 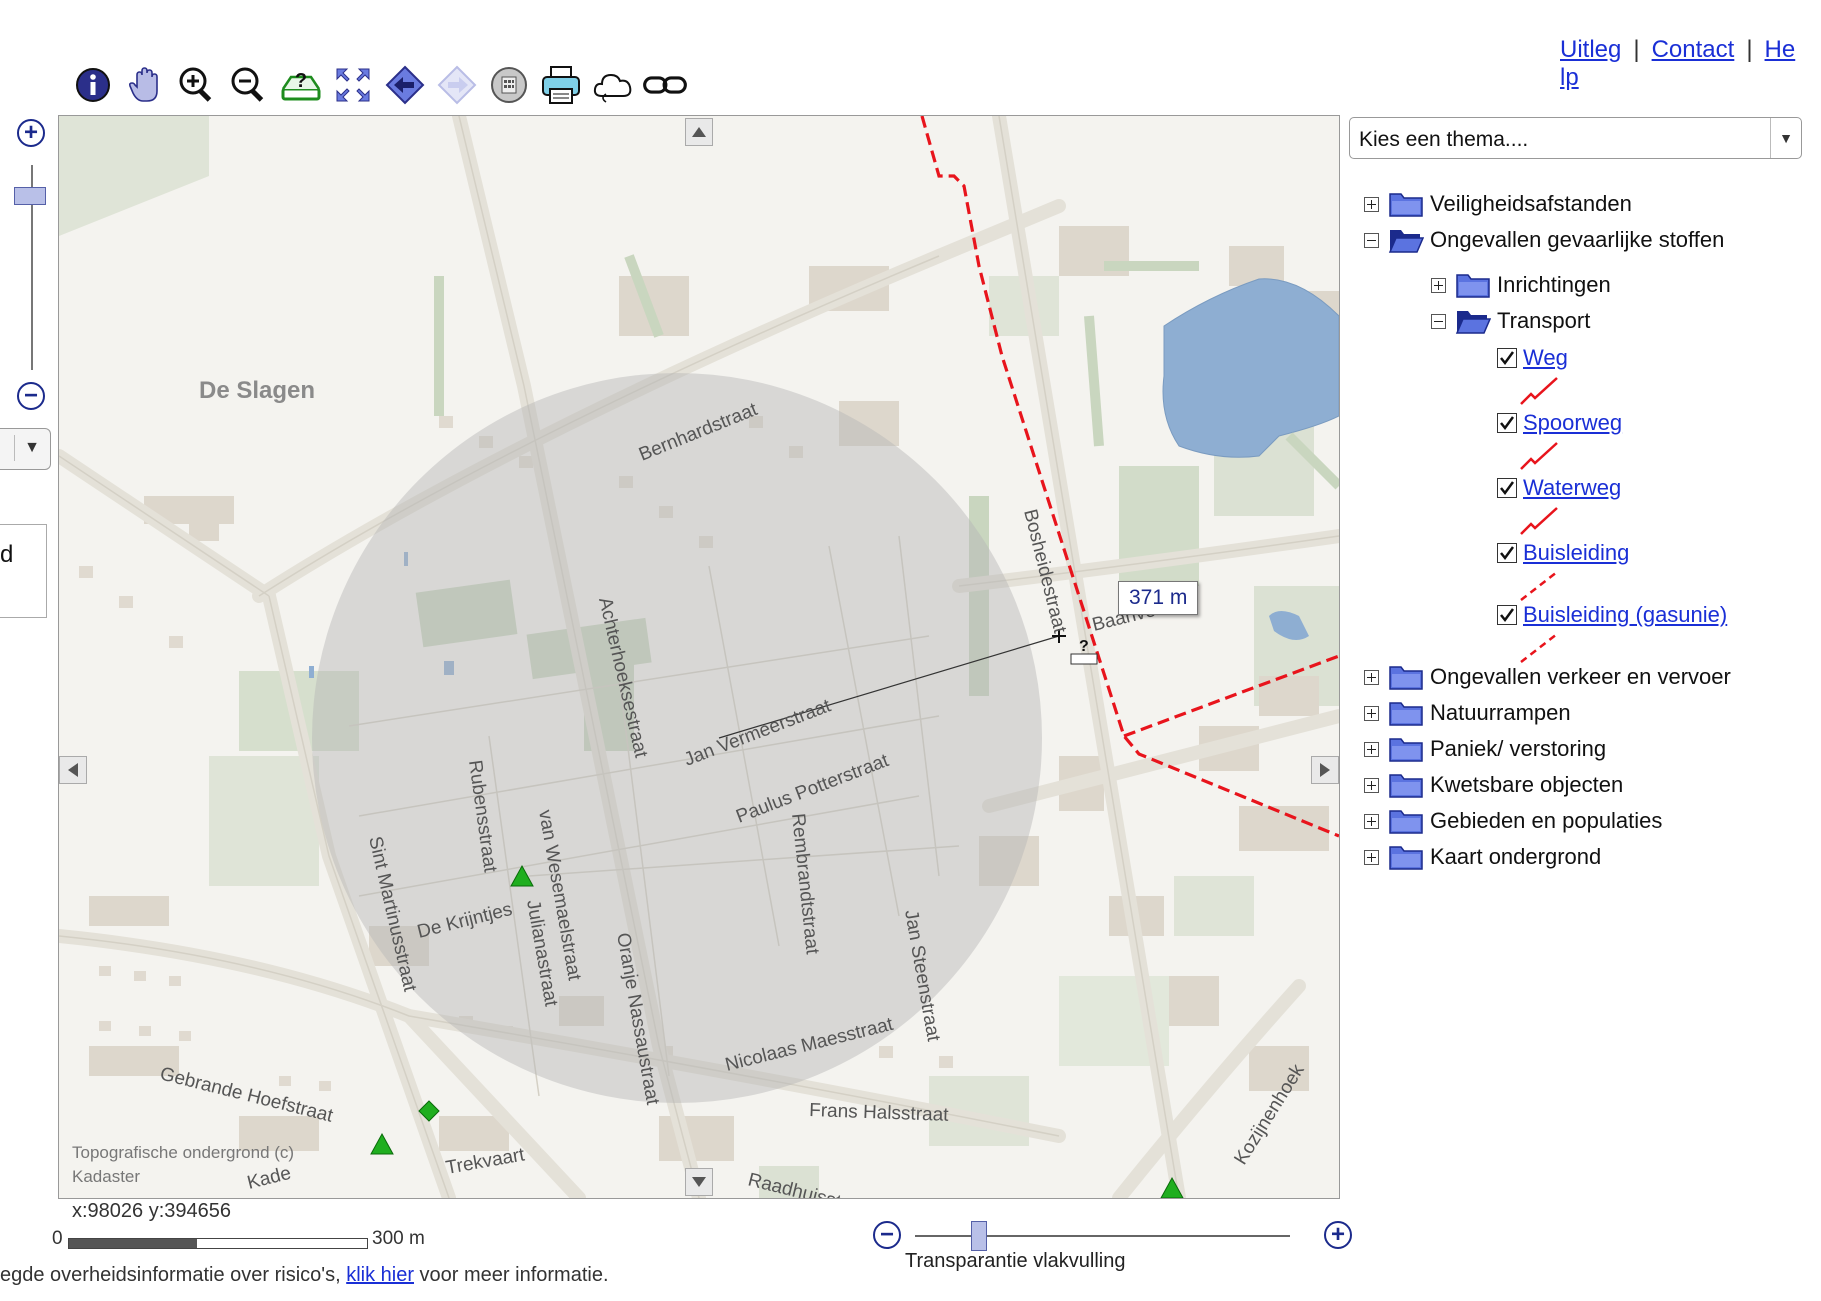 I want to click on transparency-label: Transparantie vlakvulling, so click(x=1015, y=1261).